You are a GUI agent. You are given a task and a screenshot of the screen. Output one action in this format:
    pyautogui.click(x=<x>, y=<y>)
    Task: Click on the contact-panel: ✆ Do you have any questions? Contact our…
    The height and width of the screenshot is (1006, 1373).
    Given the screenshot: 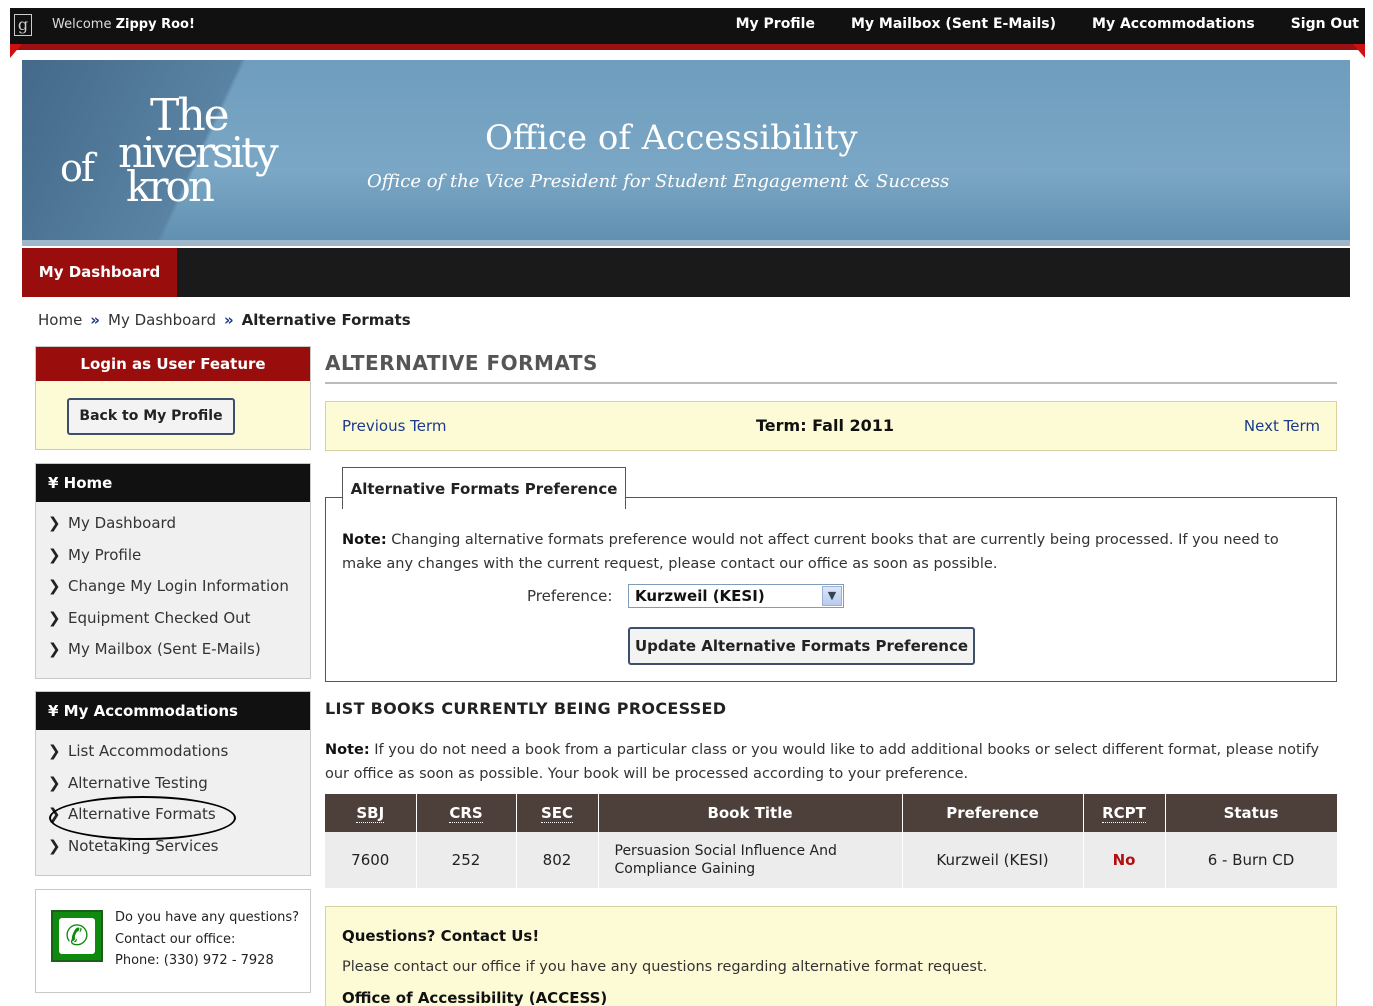 What is the action you would take?
    pyautogui.click(x=173, y=941)
    